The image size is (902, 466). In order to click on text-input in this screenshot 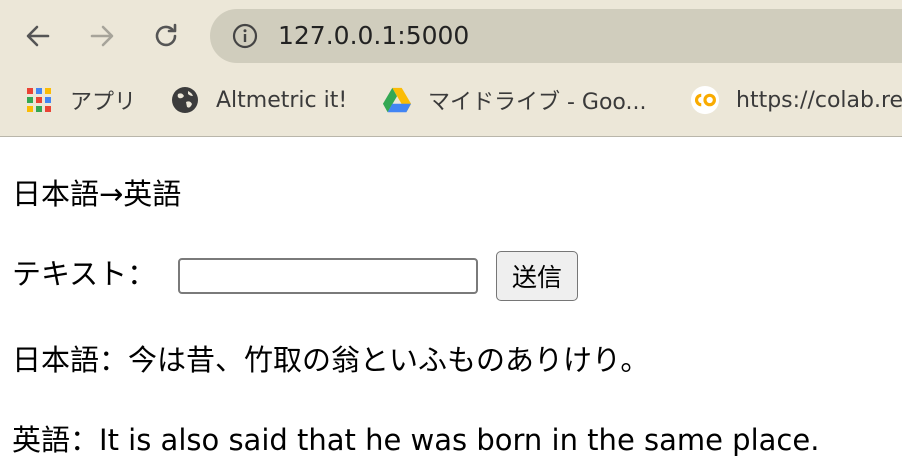, I will do `click(328, 276)`.